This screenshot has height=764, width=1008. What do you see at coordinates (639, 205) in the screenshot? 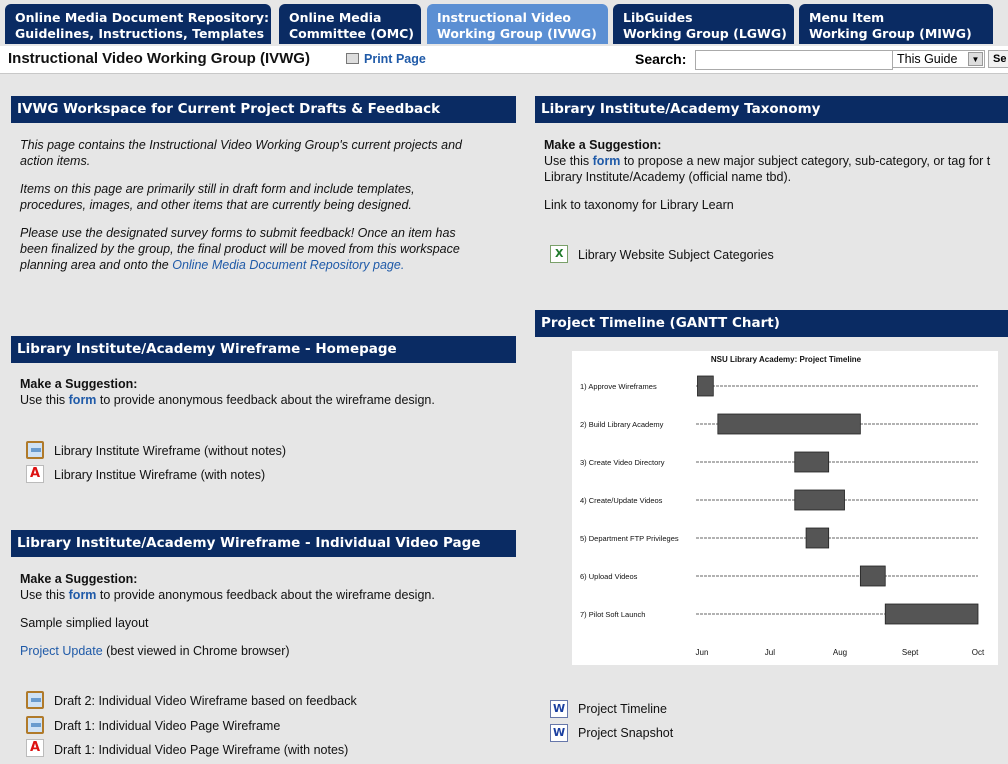
I see `taxonomy-link: Link to taxonomy for Library Learn` at bounding box center [639, 205].